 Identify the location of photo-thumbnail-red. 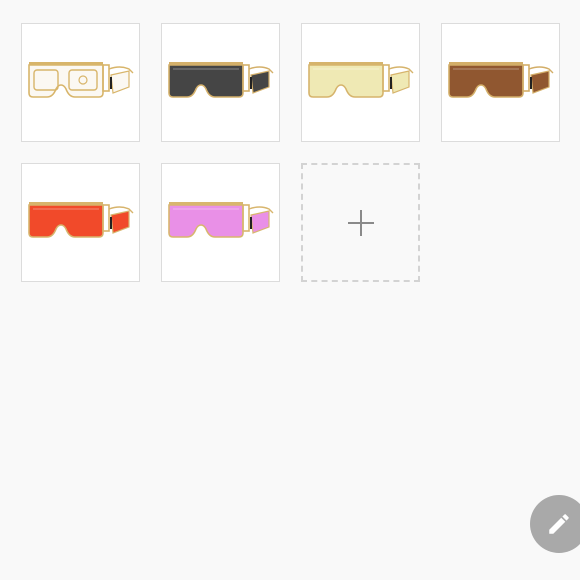
(80, 222).